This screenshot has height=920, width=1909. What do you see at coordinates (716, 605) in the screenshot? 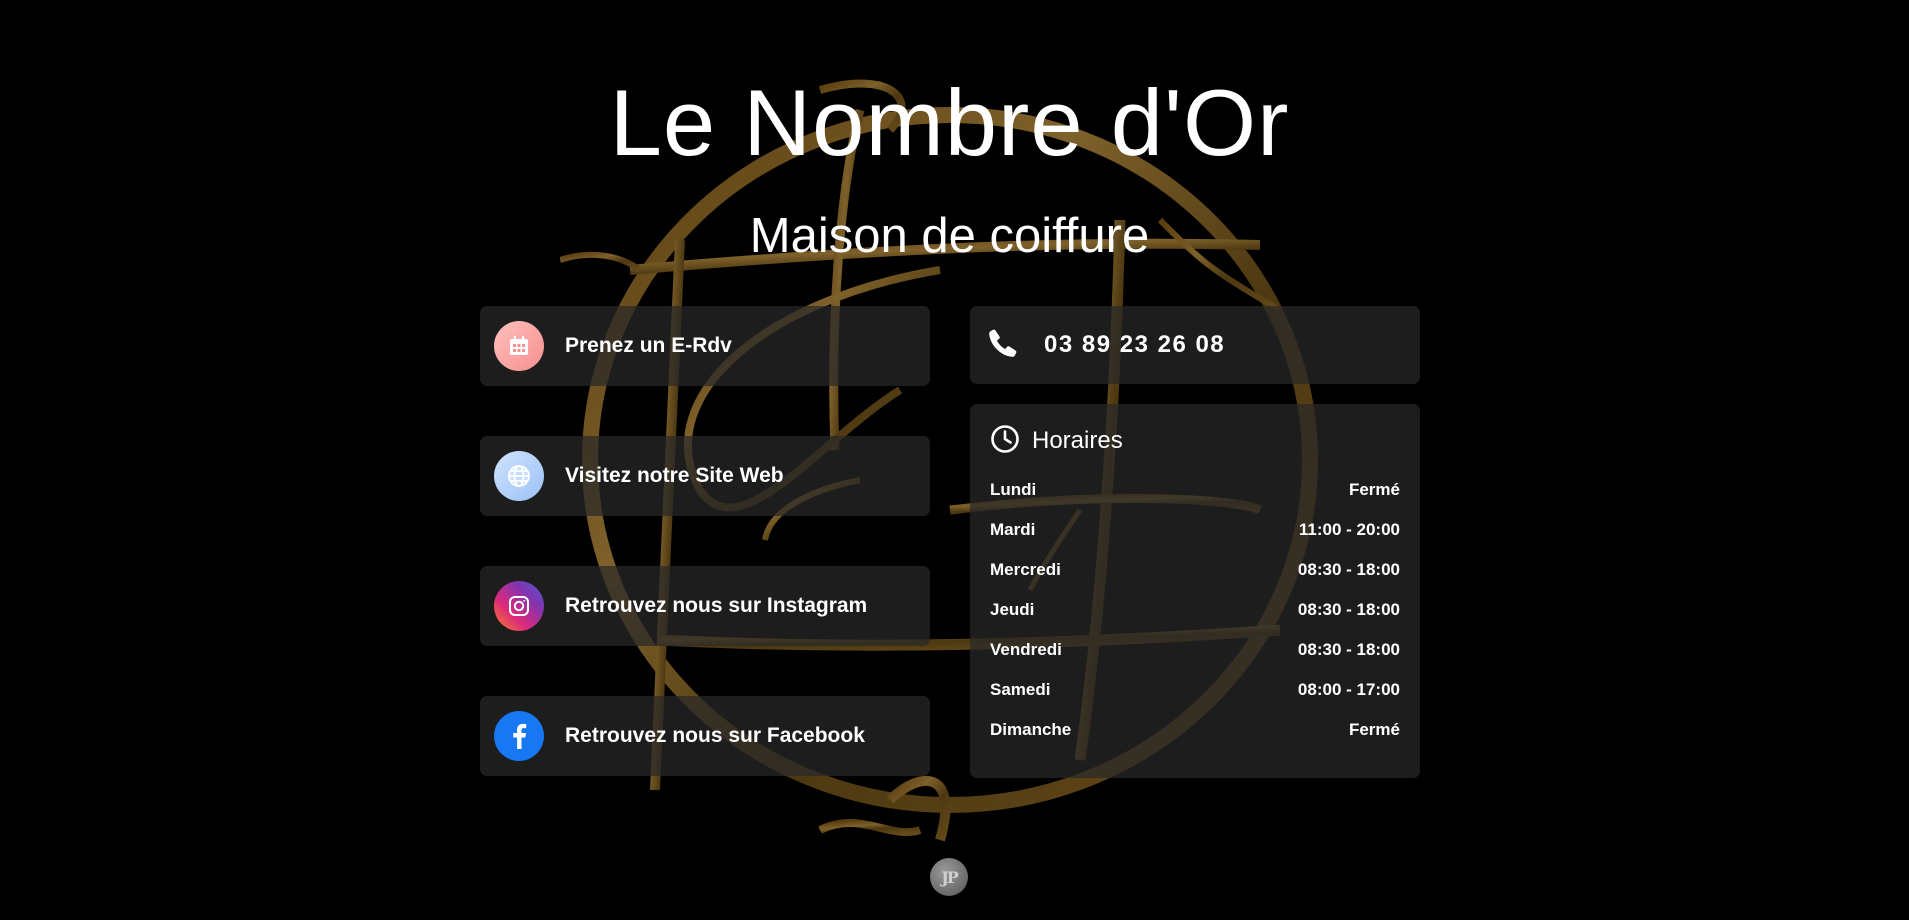
I see `instagram-link-label: Retrouvez nous sur Instagram` at bounding box center [716, 605].